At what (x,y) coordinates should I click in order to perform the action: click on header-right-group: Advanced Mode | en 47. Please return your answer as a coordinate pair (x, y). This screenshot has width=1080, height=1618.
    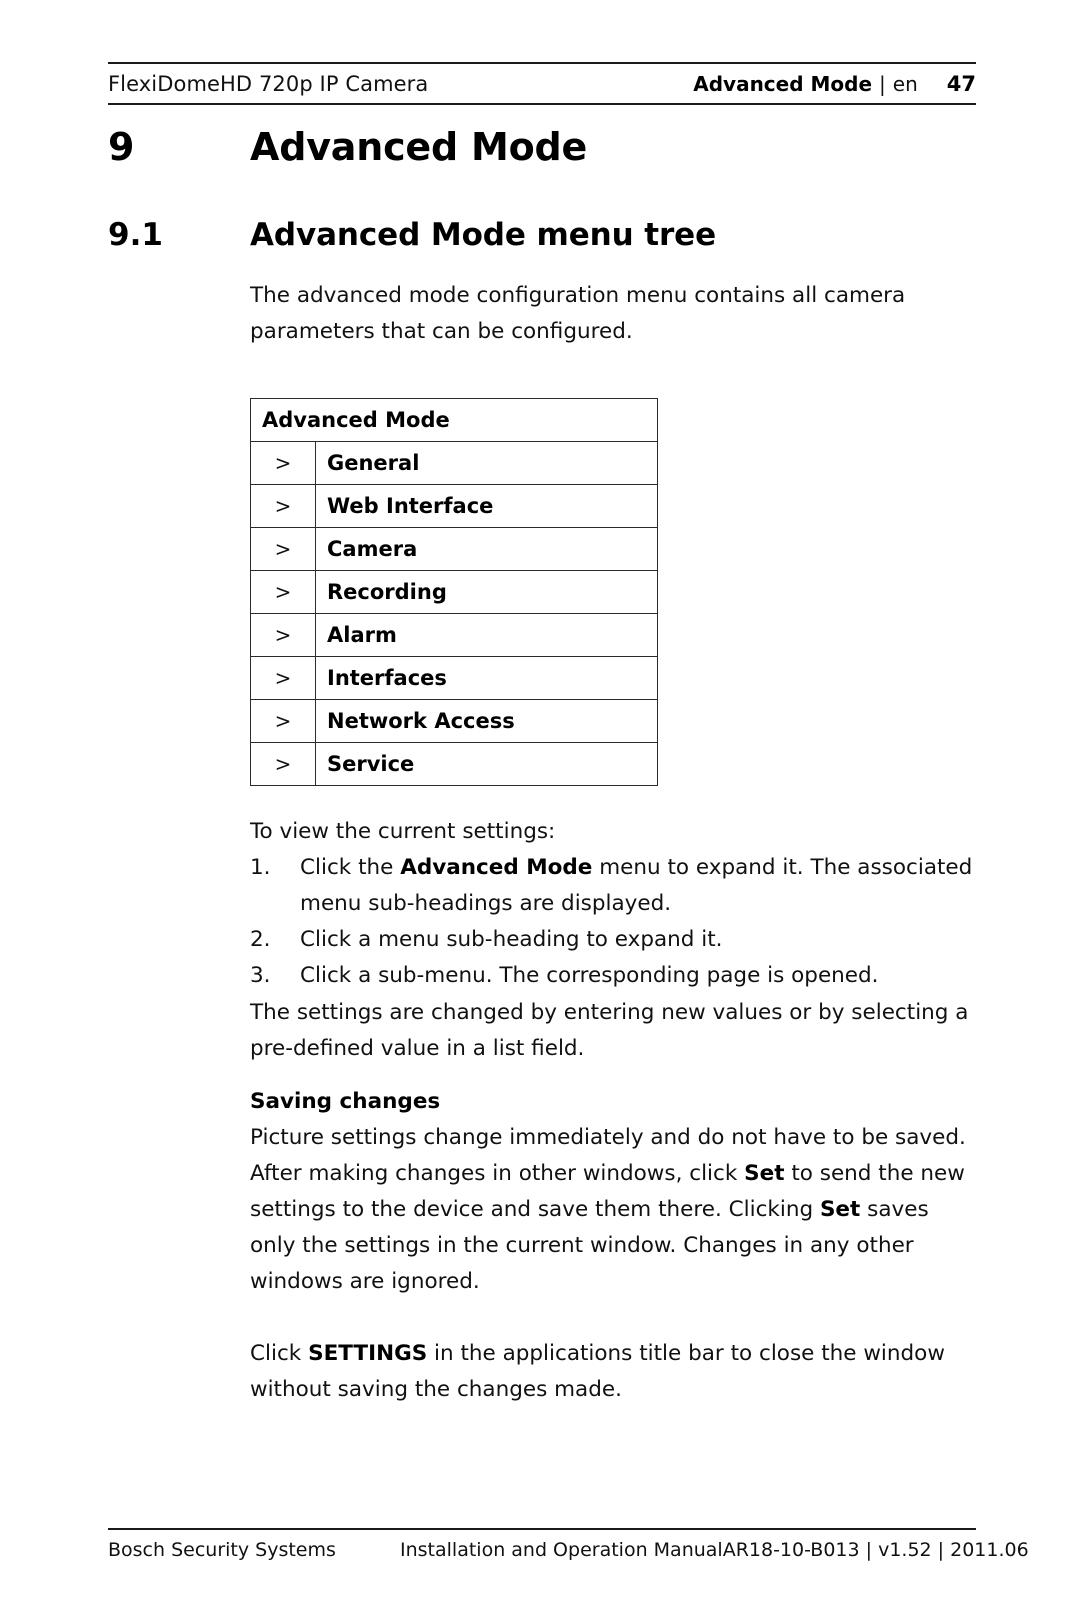
    Looking at the image, I should click on (834, 84).